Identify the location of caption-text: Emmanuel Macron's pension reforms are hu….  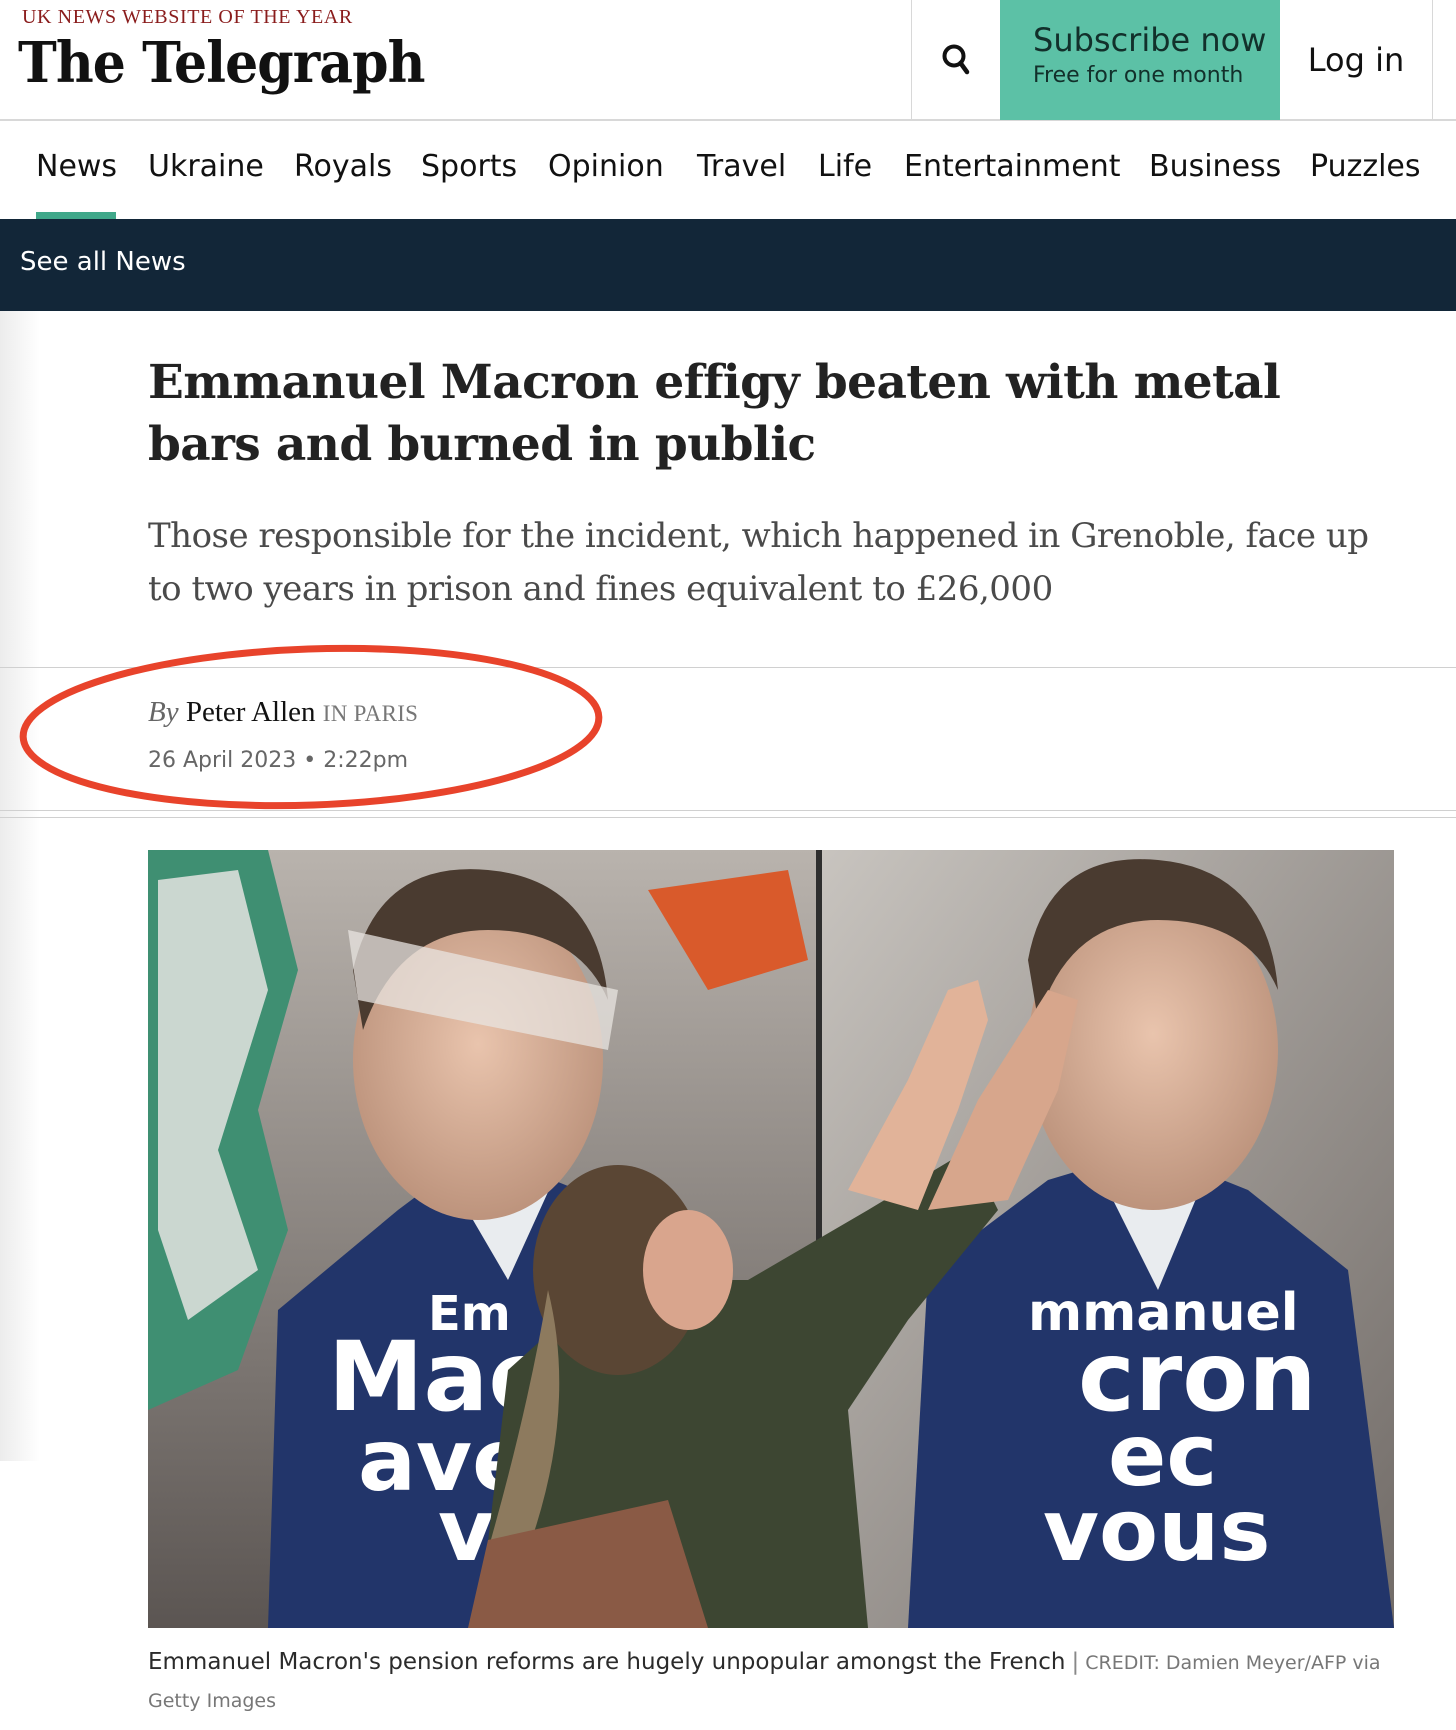
(607, 1662).